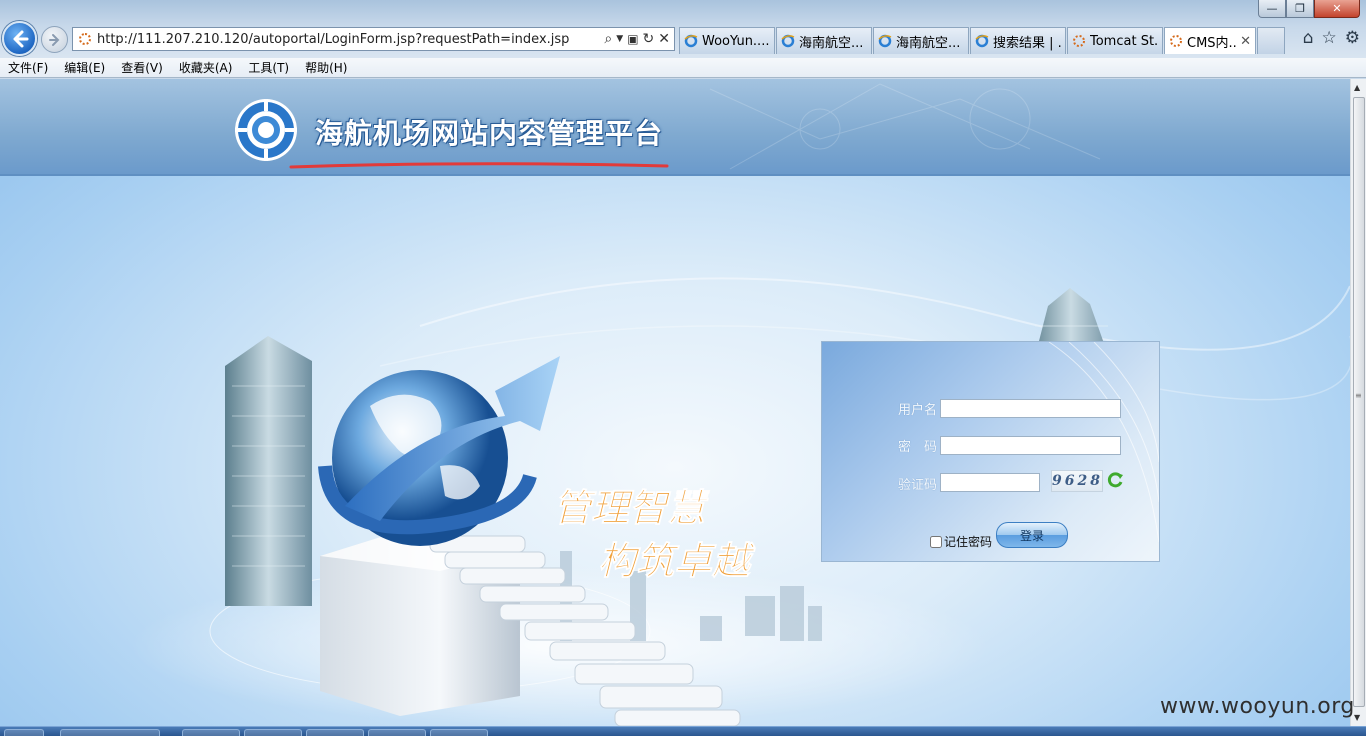 This screenshot has width=1366, height=736. What do you see at coordinates (268, 68) in the screenshot?
I see `menu-tools: 工具(T)` at bounding box center [268, 68].